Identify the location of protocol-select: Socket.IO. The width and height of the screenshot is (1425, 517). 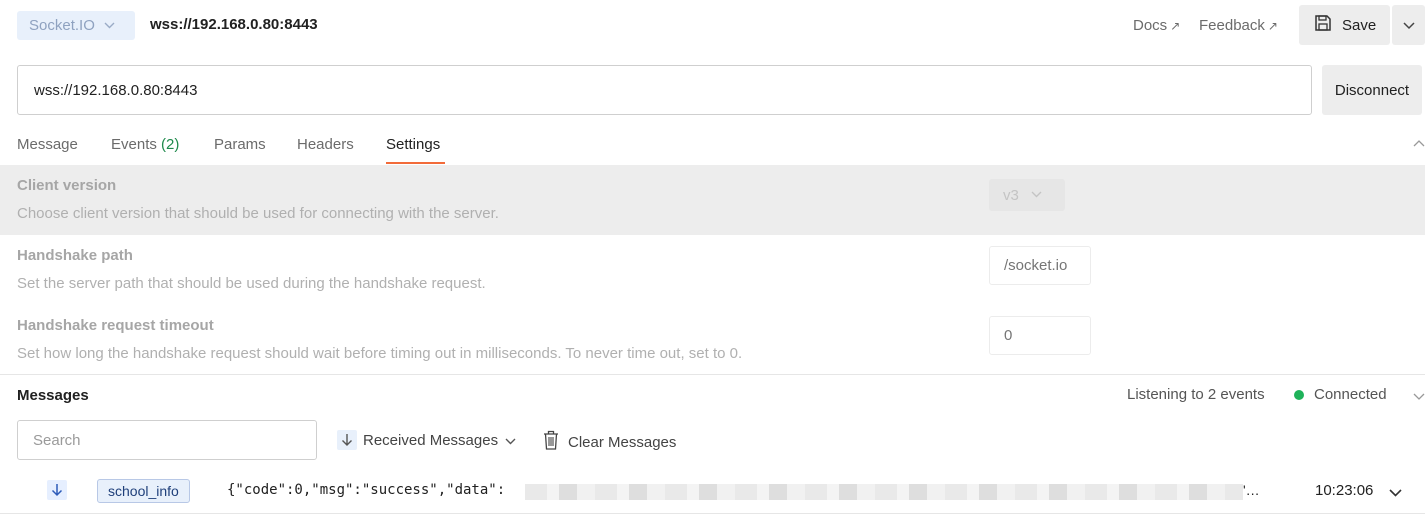
(76, 25).